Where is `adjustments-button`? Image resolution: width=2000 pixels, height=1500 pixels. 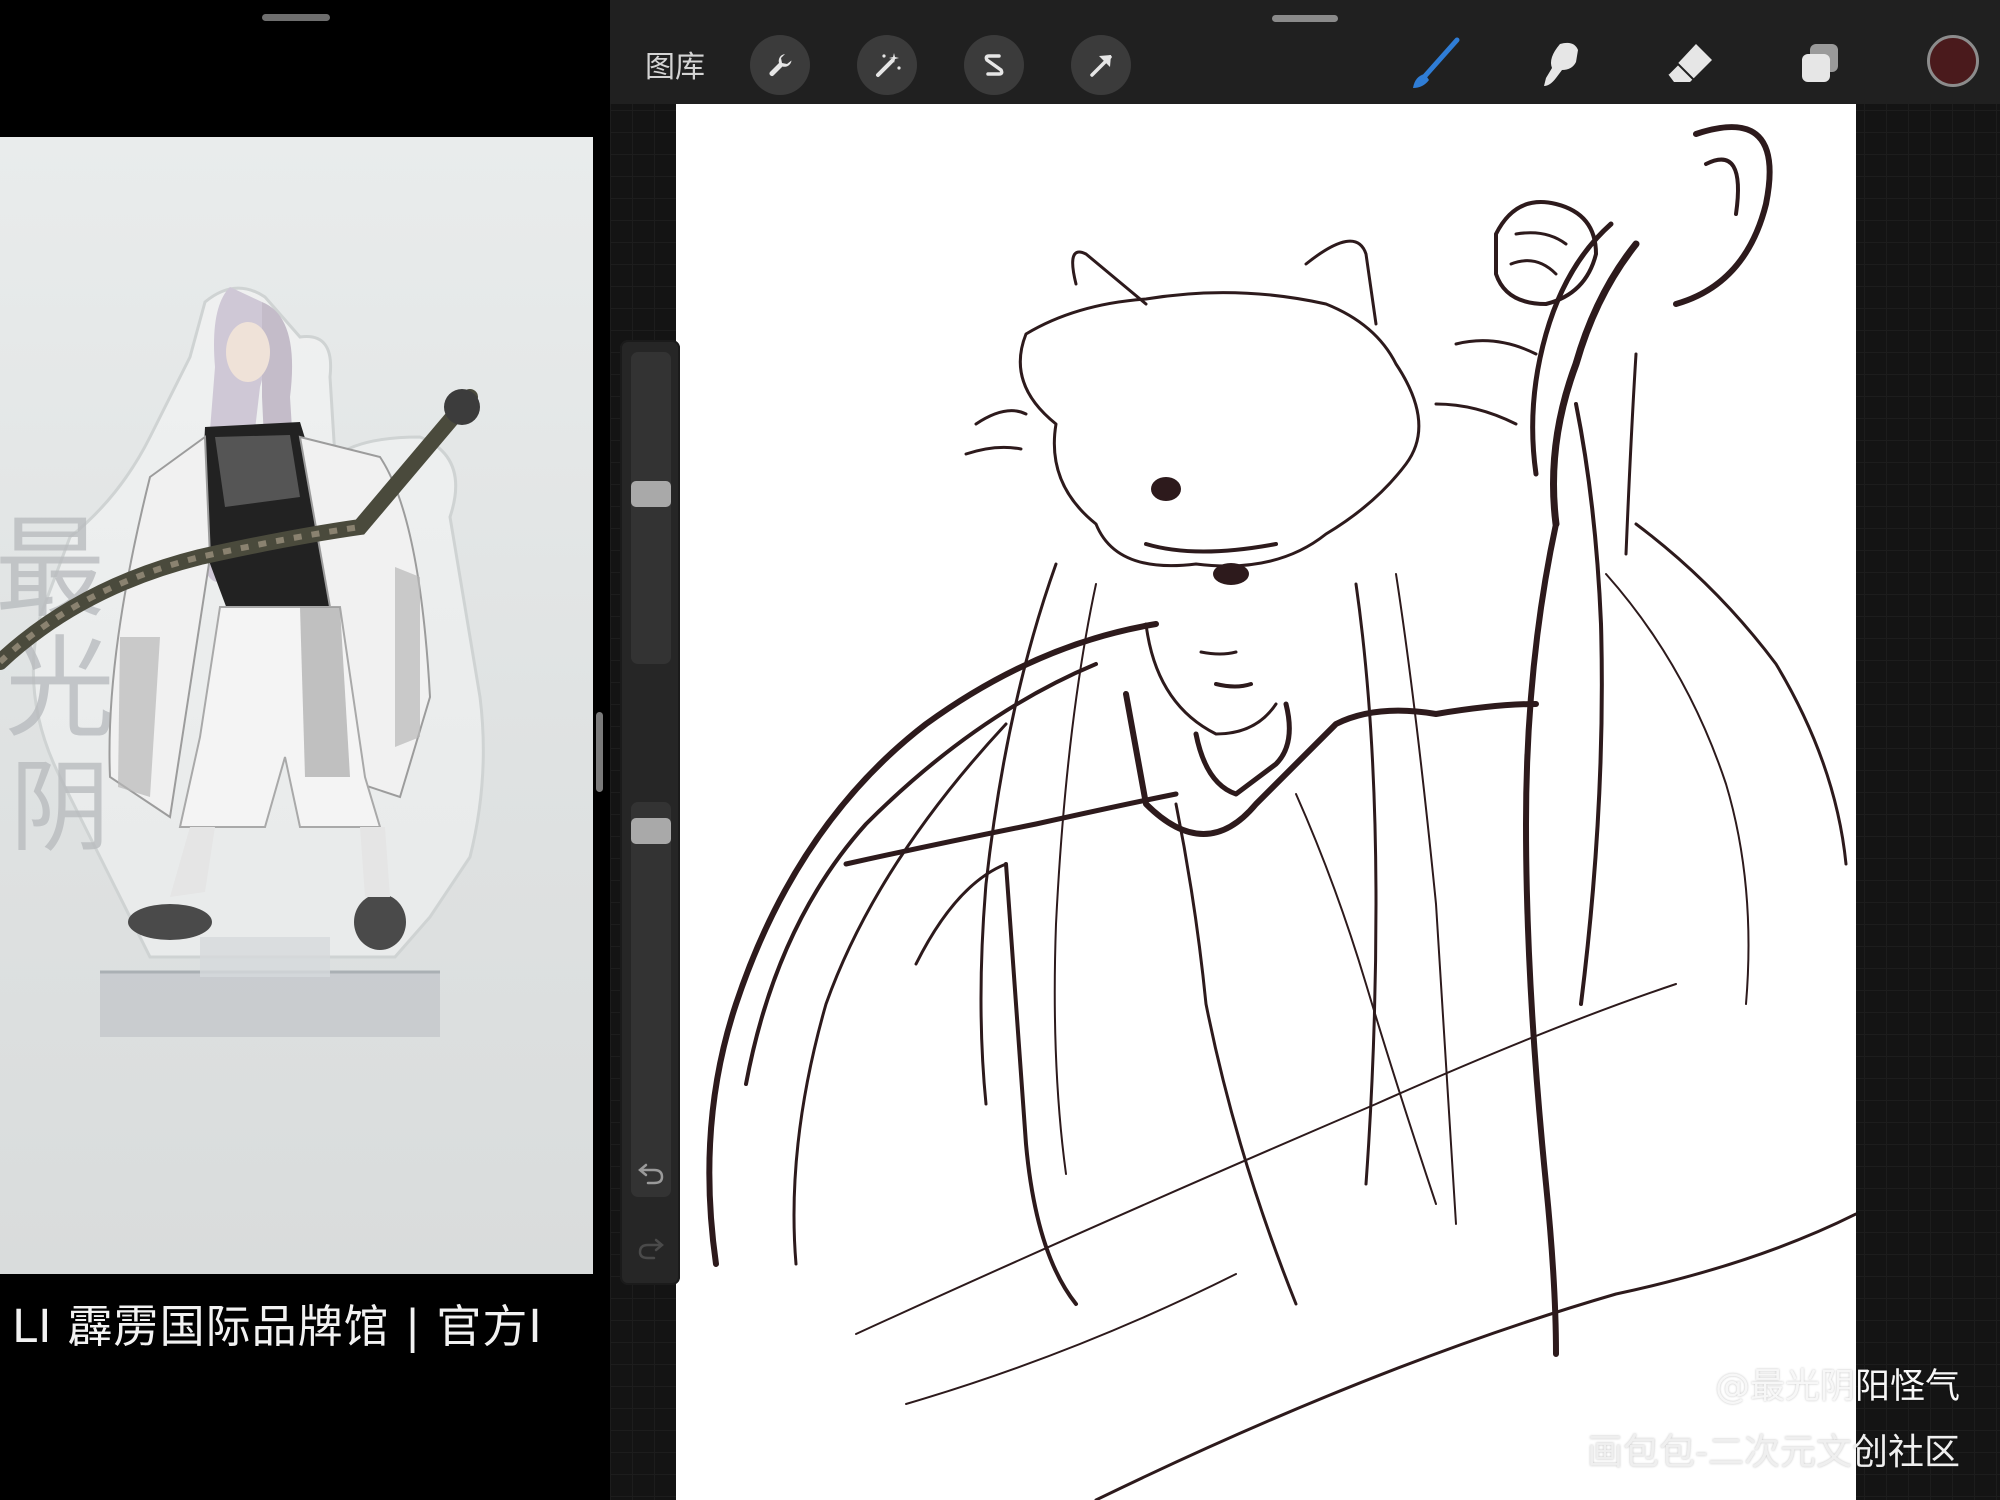 adjustments-button is located at coordinates (887, 65).